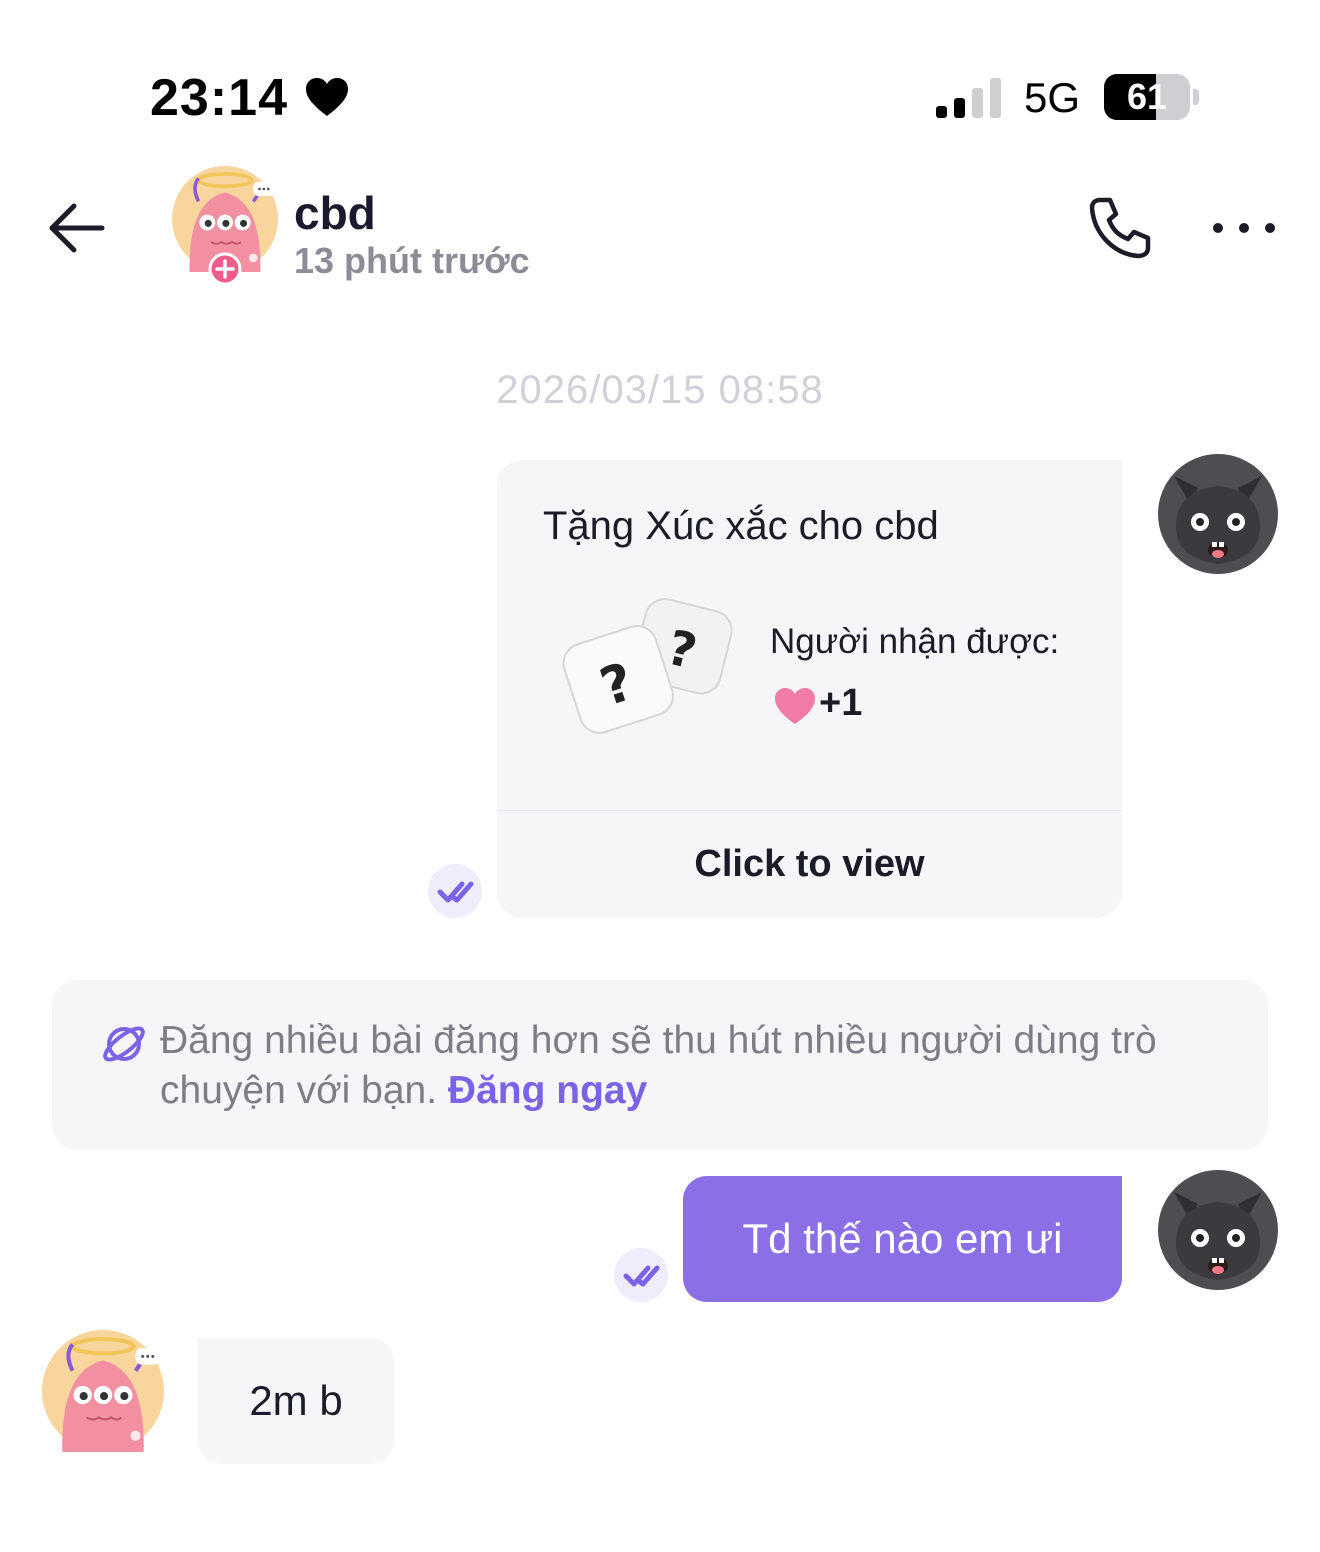 This screenshot has height=1552, width=1320. Describe the element at coordinates (795, 706) in the screenshot. I see `pink-heart-icon` at that location.